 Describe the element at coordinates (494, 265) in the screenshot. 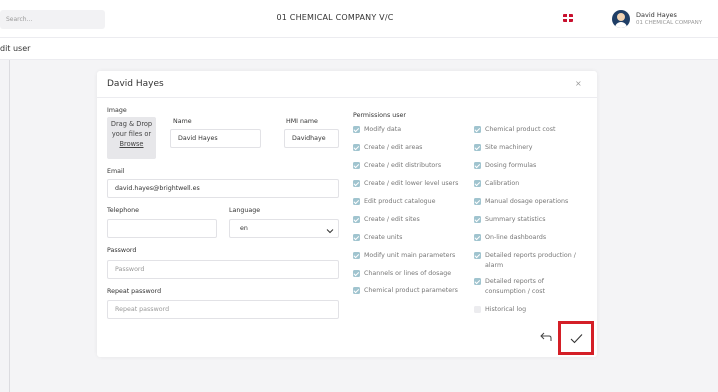

I see `permission-label-line2: alarm` at that location.